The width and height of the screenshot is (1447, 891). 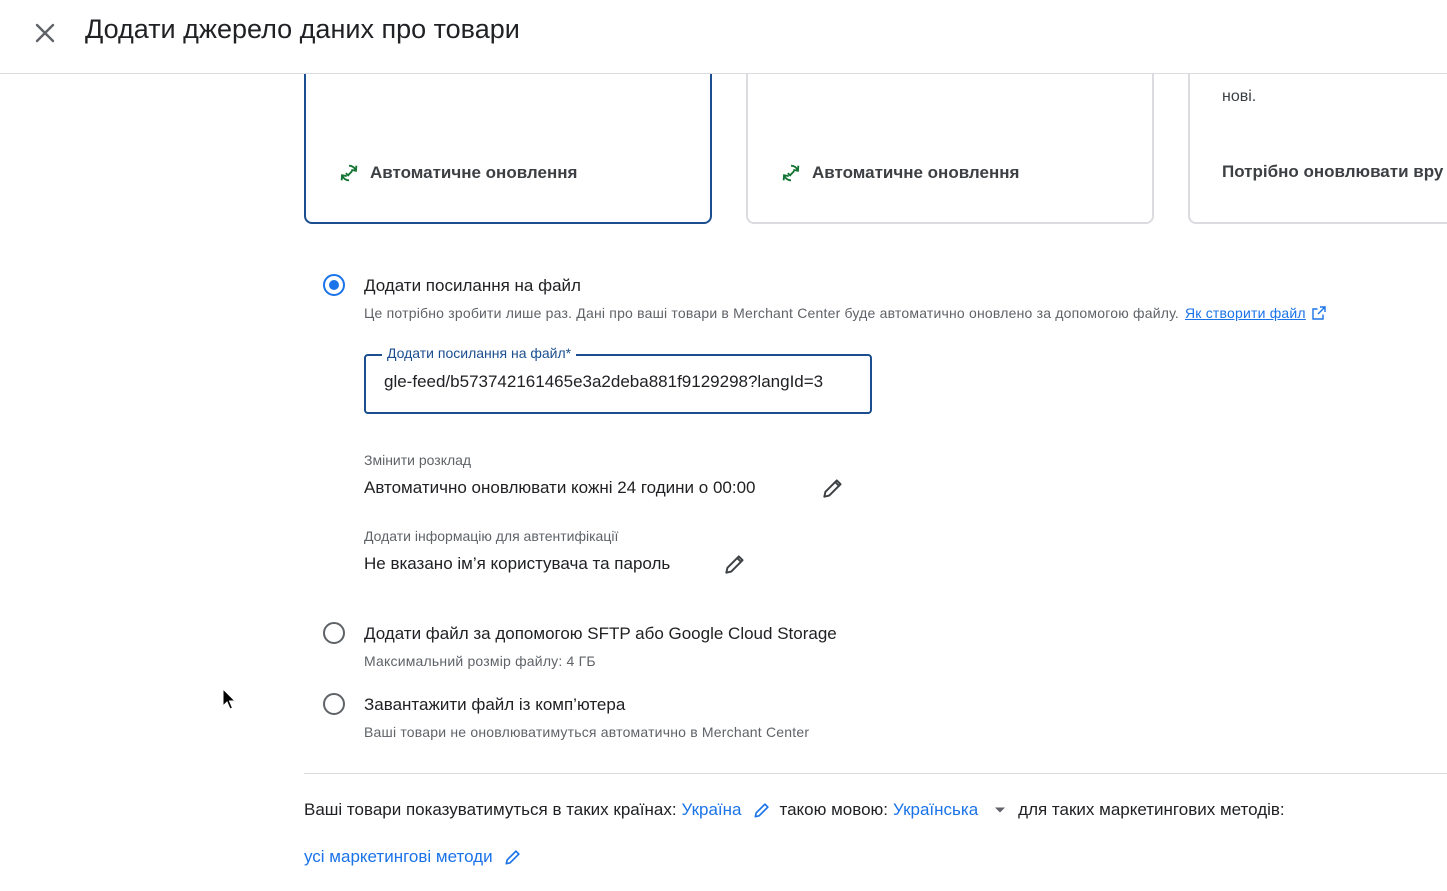 I want to click on edit-auth-button, so click(x=735, y=564).